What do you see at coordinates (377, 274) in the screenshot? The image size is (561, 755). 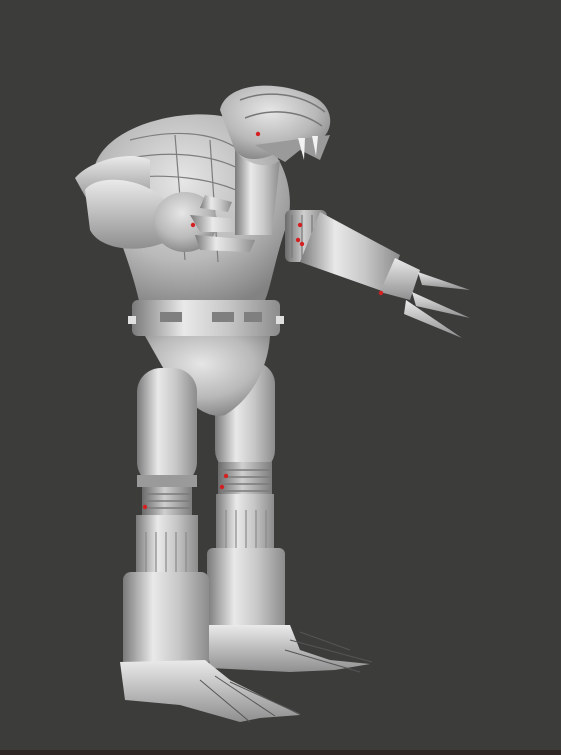 I see `right-arm` at bounding box center [377, 274].